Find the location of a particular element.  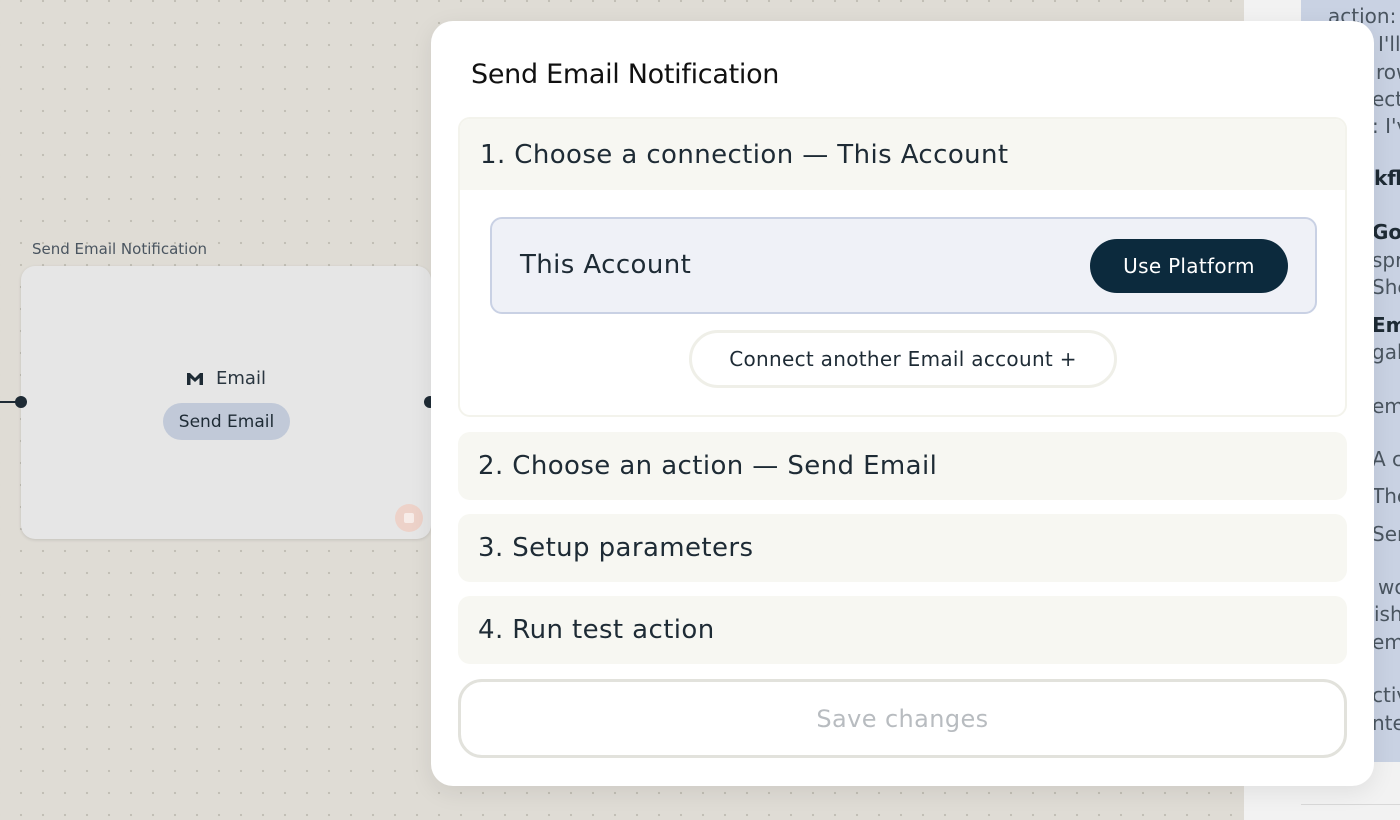

doc-text-fragment: ect is located at coordinates (1386, 99).